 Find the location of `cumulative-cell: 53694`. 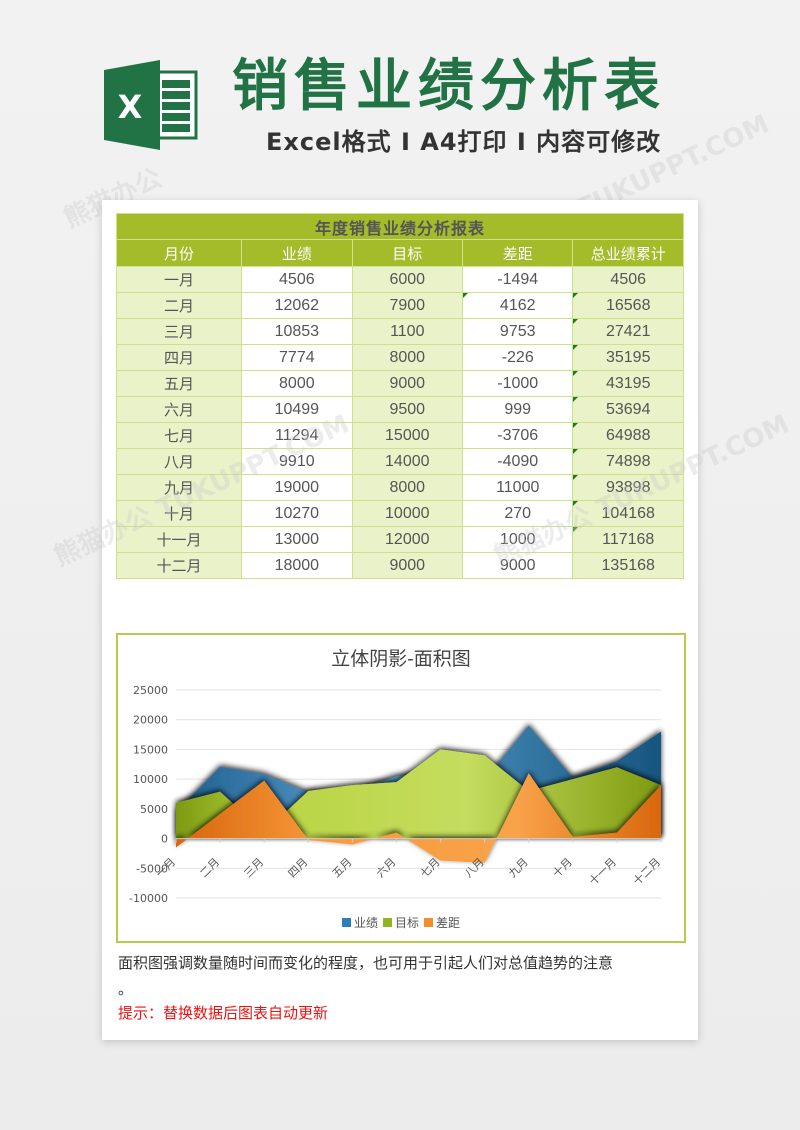

cumulative-cell: 53694 is located at coordinates (628, 409).